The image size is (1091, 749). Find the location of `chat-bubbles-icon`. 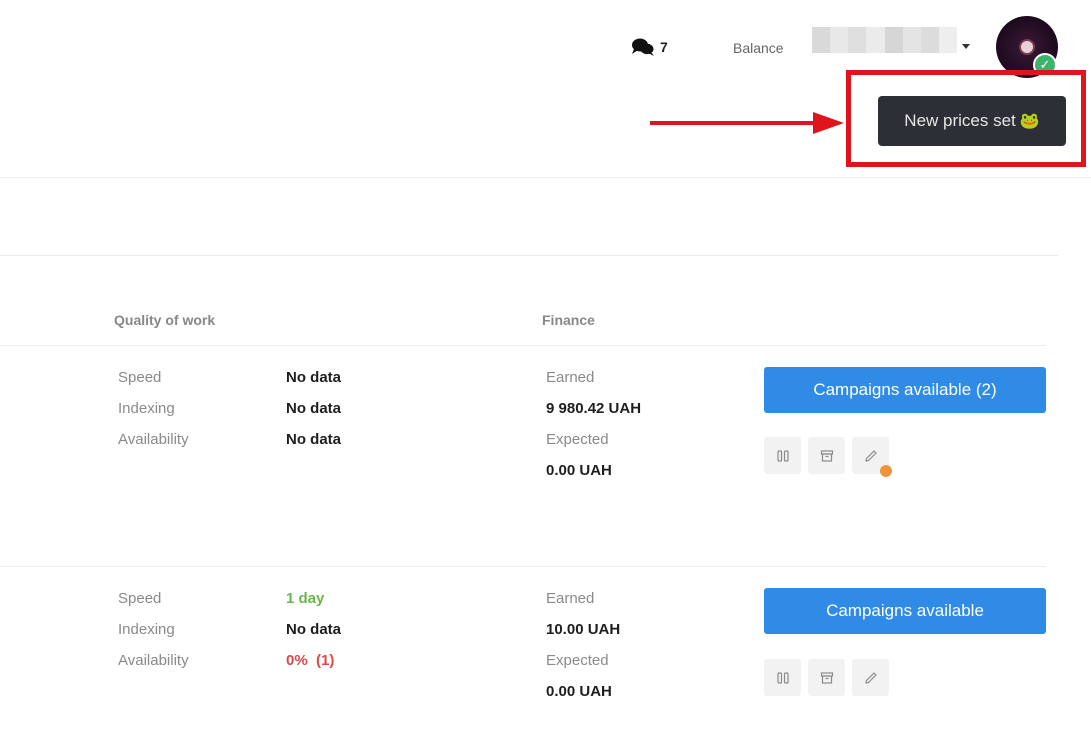

chat-bubbles-icon is located at coordinates (643, 47).